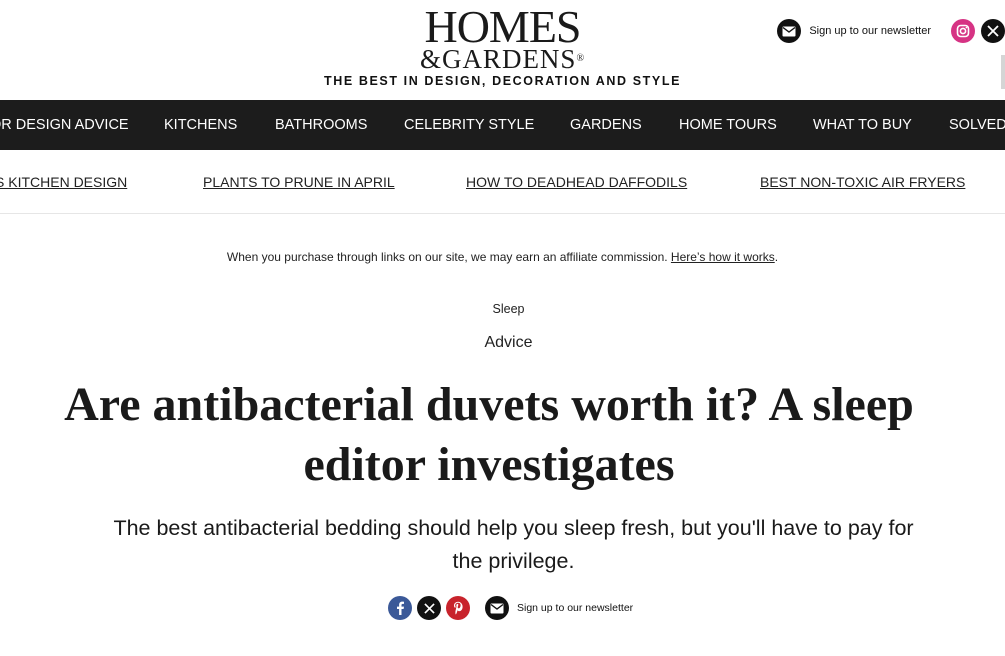 Image resolution: width=1005 pixels, height=656 pixels. What do you see at coordinates (498, 59) in the screenshot?
I see `logo-gardens-text: &GARDENS` at bounding box center [498, 59].